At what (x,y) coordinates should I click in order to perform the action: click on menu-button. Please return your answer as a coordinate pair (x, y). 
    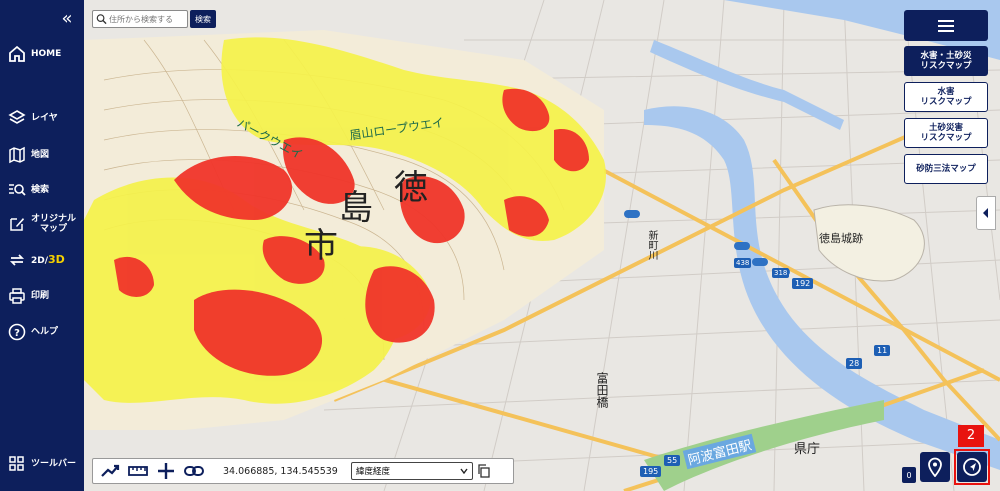
    Looking at the image, I should click on (946, 25).